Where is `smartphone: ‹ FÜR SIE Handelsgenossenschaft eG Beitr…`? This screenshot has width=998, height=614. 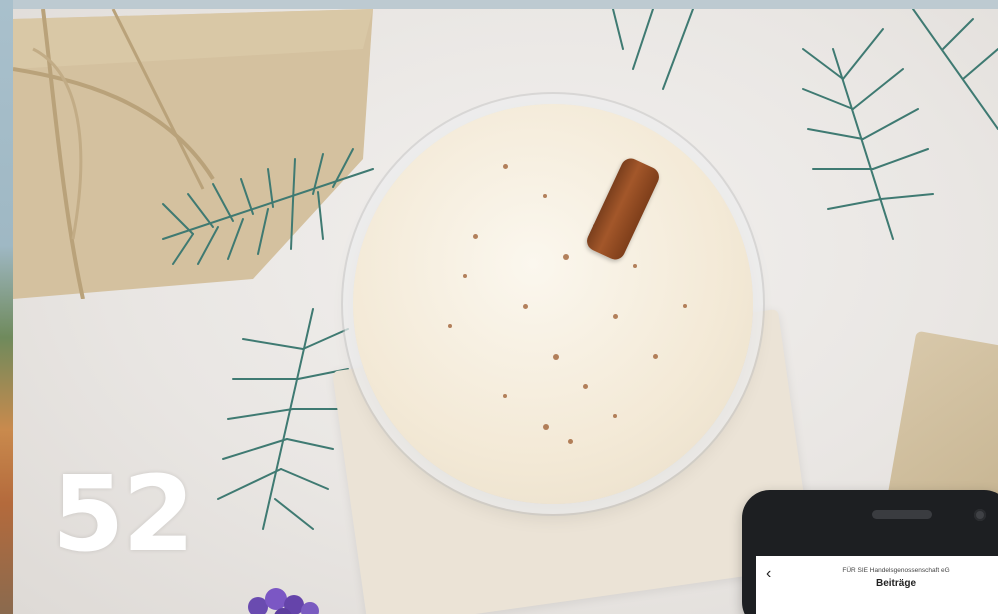 smartphone: ‹ FÜR SIE Handelsgenossenschaft eG Beitr… is located at coordinates (870, 552).